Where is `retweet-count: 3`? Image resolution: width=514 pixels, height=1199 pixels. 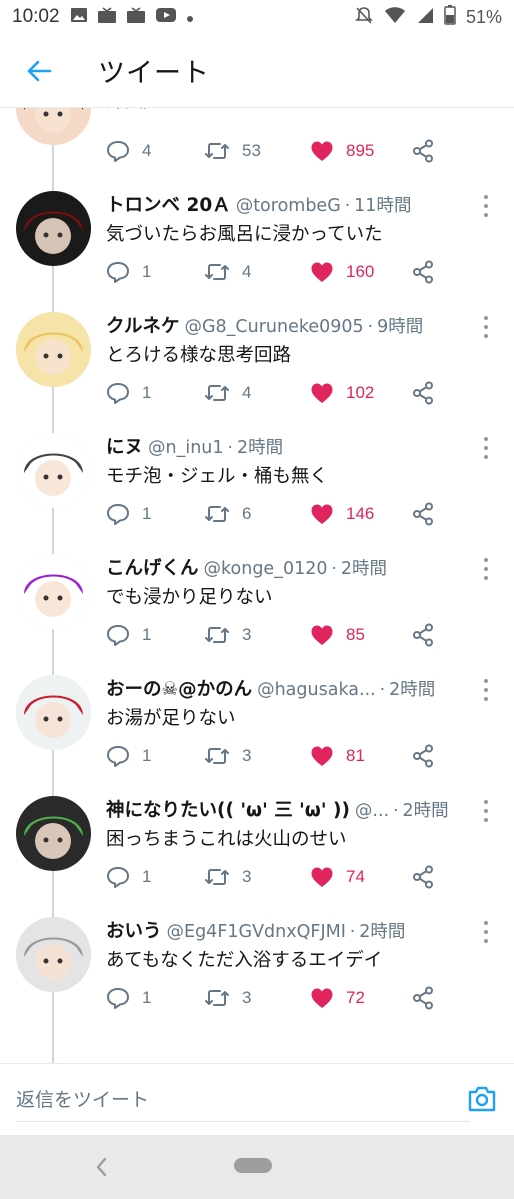 retweet-count: 3 is located at coordinates (247, 755).